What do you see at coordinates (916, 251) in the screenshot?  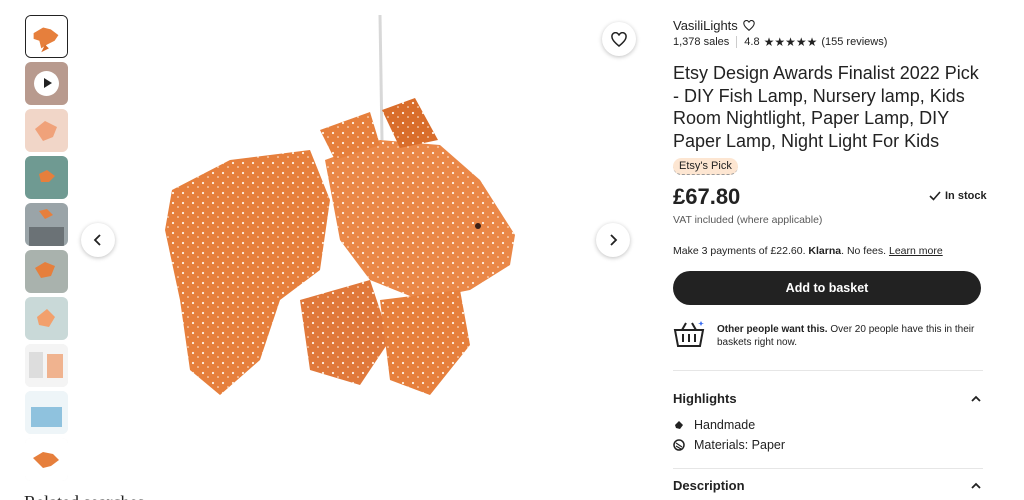 I see `learn-more-link: Learn more` at bounding box center [916, 251].